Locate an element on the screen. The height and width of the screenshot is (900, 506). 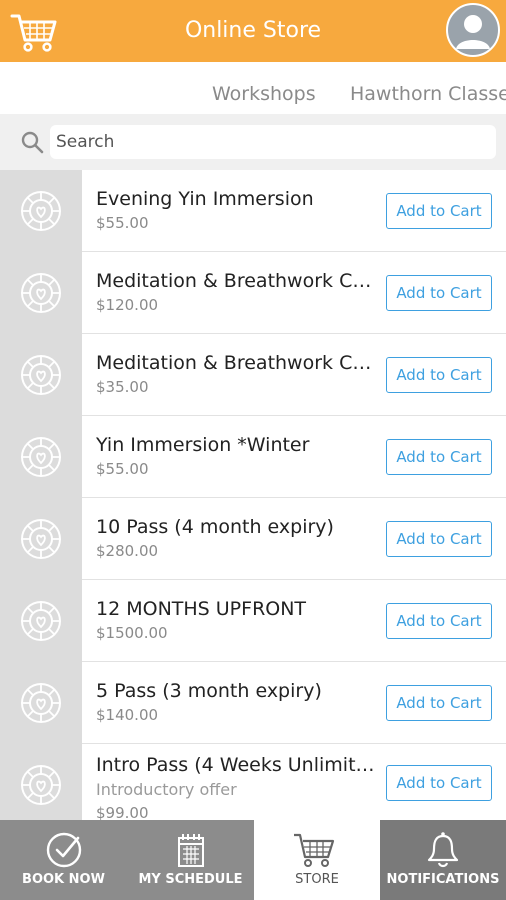
product-price: $35.00 is located at coordinates (122, 387).